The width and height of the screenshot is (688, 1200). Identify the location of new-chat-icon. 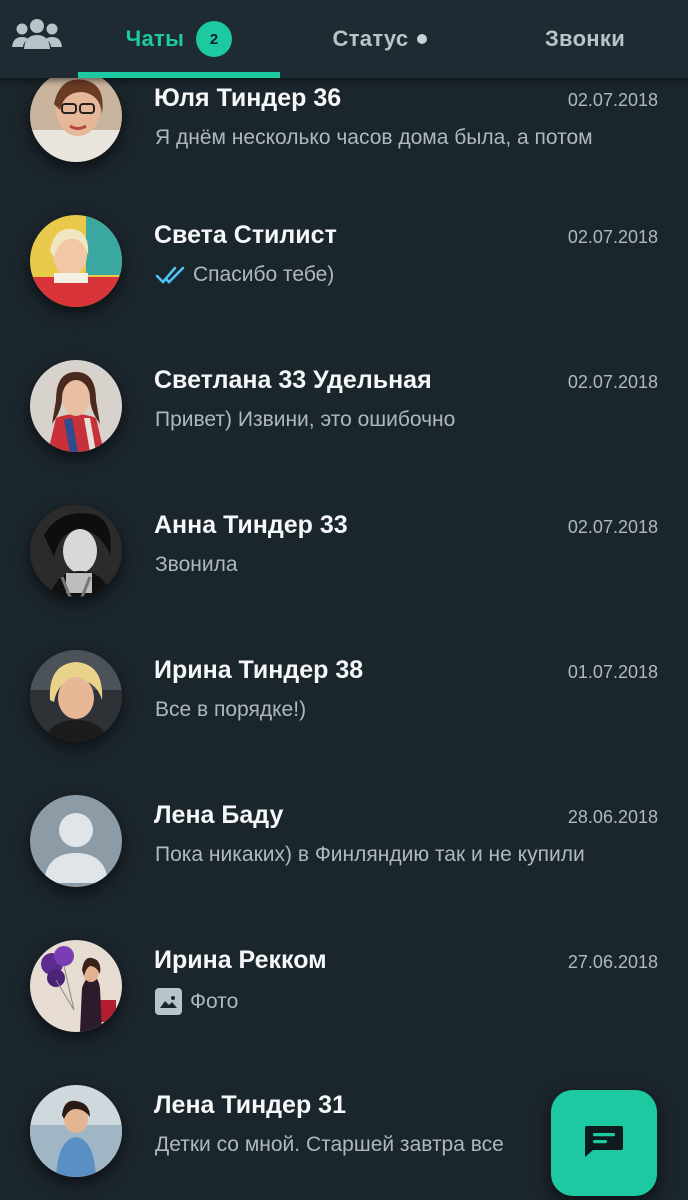
(604, 1143).